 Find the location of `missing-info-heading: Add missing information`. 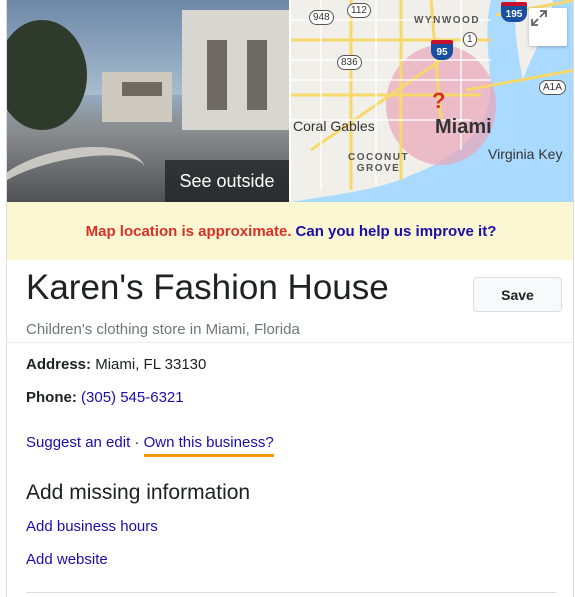

missing-info-heading: Add missing information is located at coordinates (138, 492).